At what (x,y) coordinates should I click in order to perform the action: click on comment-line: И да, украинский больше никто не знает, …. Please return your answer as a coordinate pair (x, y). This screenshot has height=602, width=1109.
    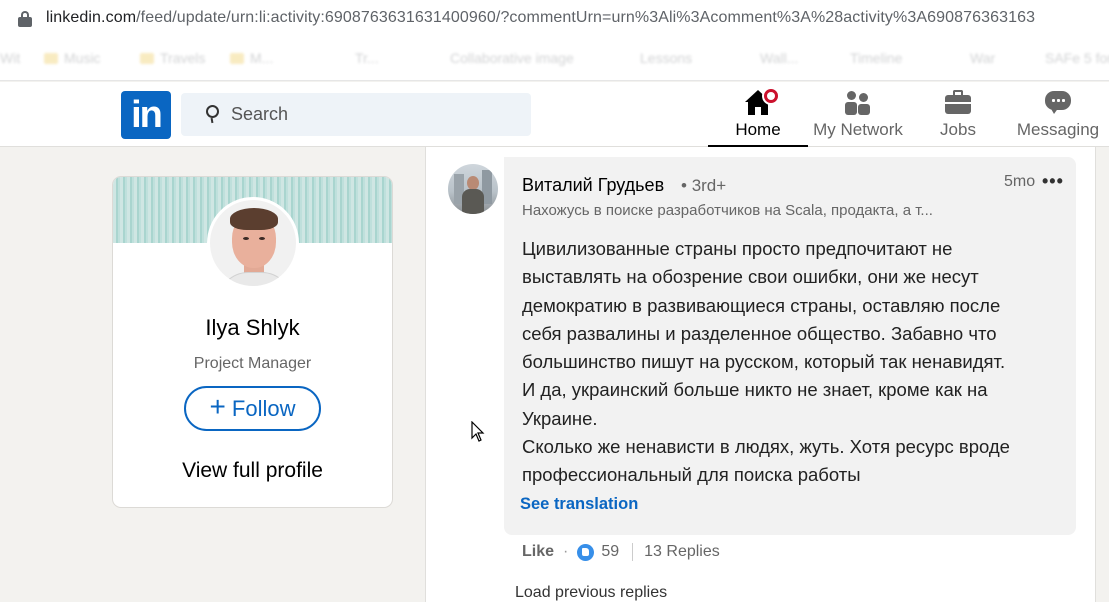
    Looking at the image, I should click on (755, 390).